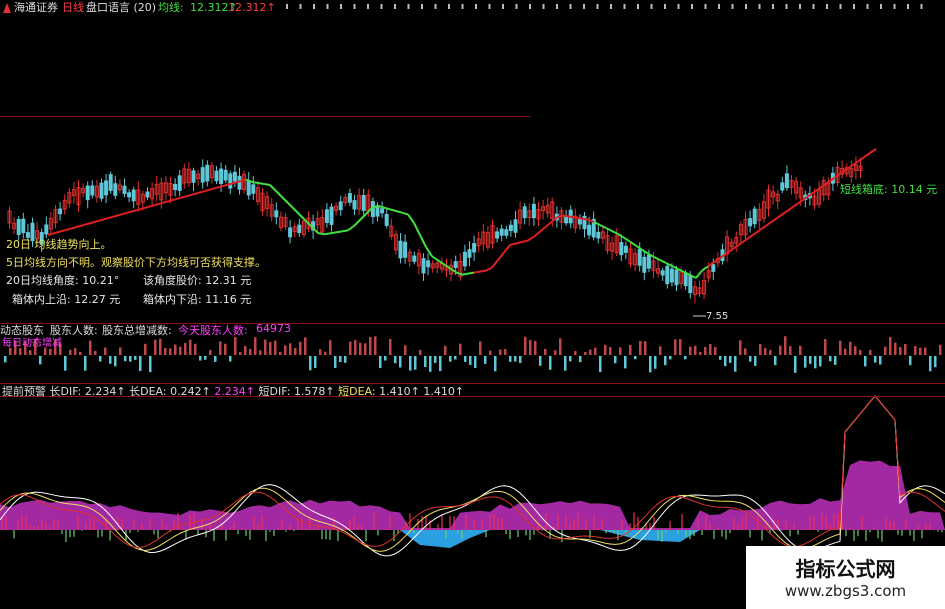 This screenshot has height=609, width=945. Describe the element at coordinates (172, 299) in the screenshot. I see `box-lower-label: 箱体内下沿:` at that location.